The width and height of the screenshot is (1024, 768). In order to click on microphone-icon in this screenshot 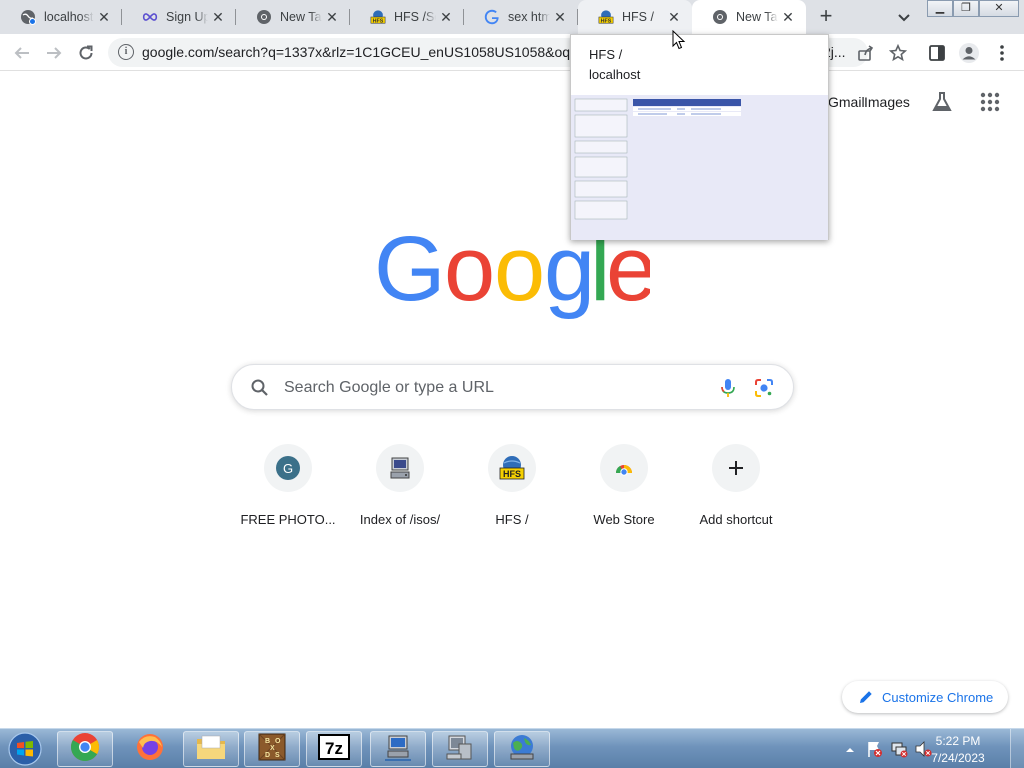, I will do `click(728, 388)`.